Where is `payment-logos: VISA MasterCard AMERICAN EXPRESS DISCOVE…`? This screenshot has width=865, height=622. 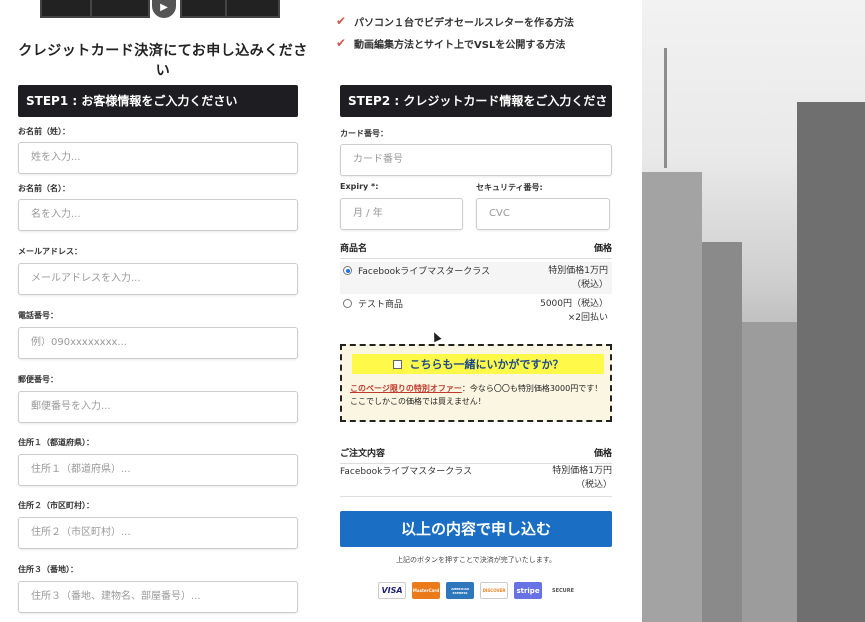
payment-logos: VISA MasterCard AMERICAN EXPRESS DISCOVE… is located at coordinates (478, 590).